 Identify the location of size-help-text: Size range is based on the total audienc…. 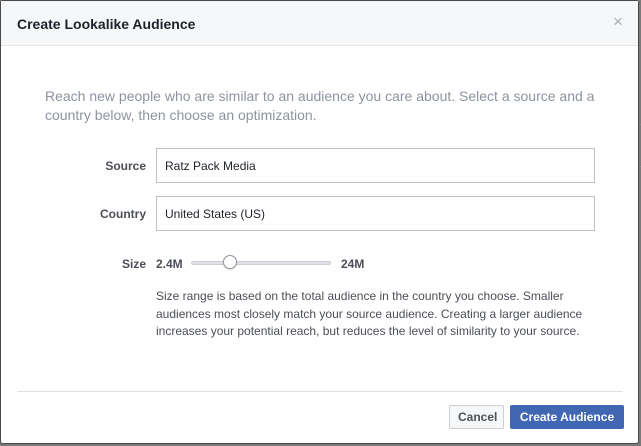
(369, 313).